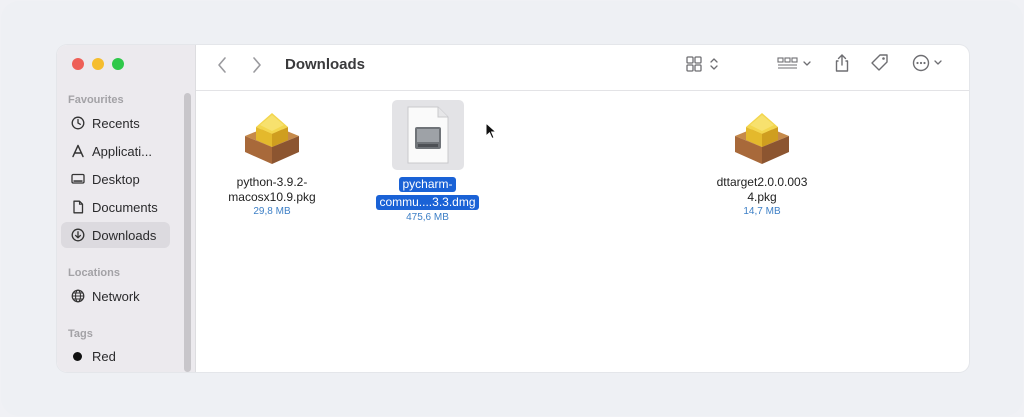 This screenshot has height=417, width=1024. I want to click on sidebar-item-label: Downloads, so click(124, 235).